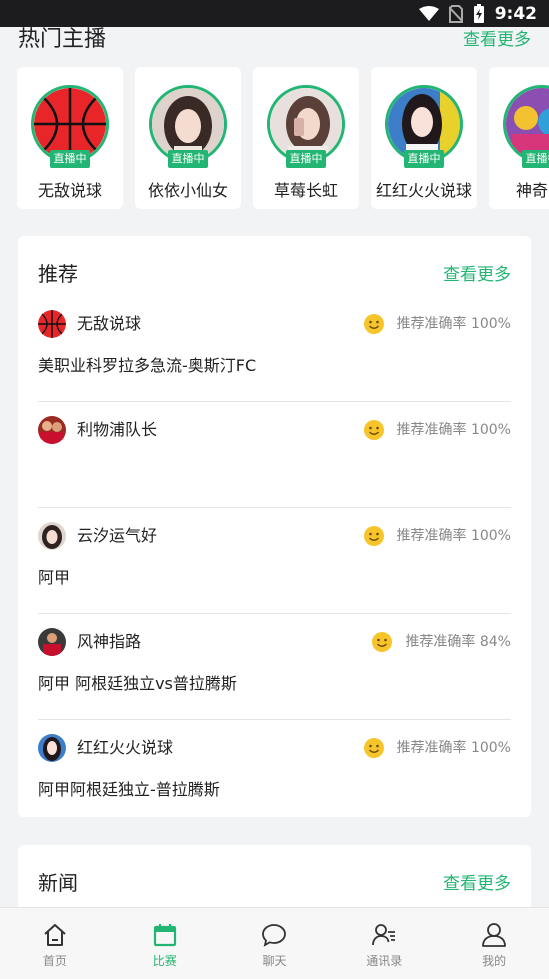  Describe the element at coordinates (274, 37) in the screenshot. I see `hot-hosts-header: 热门主播 查看更多` at that location.